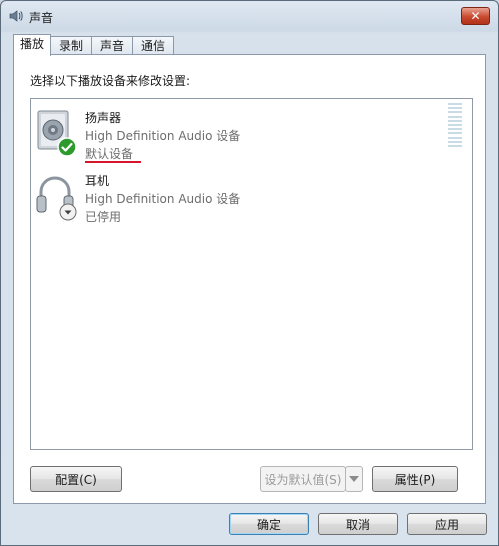 Image resolution: width=499 pixels, height=546 pixels. Describe the element at coordinates (249, 16) in the screenshot. I see `title-bar: 声音 ✕` at that location.